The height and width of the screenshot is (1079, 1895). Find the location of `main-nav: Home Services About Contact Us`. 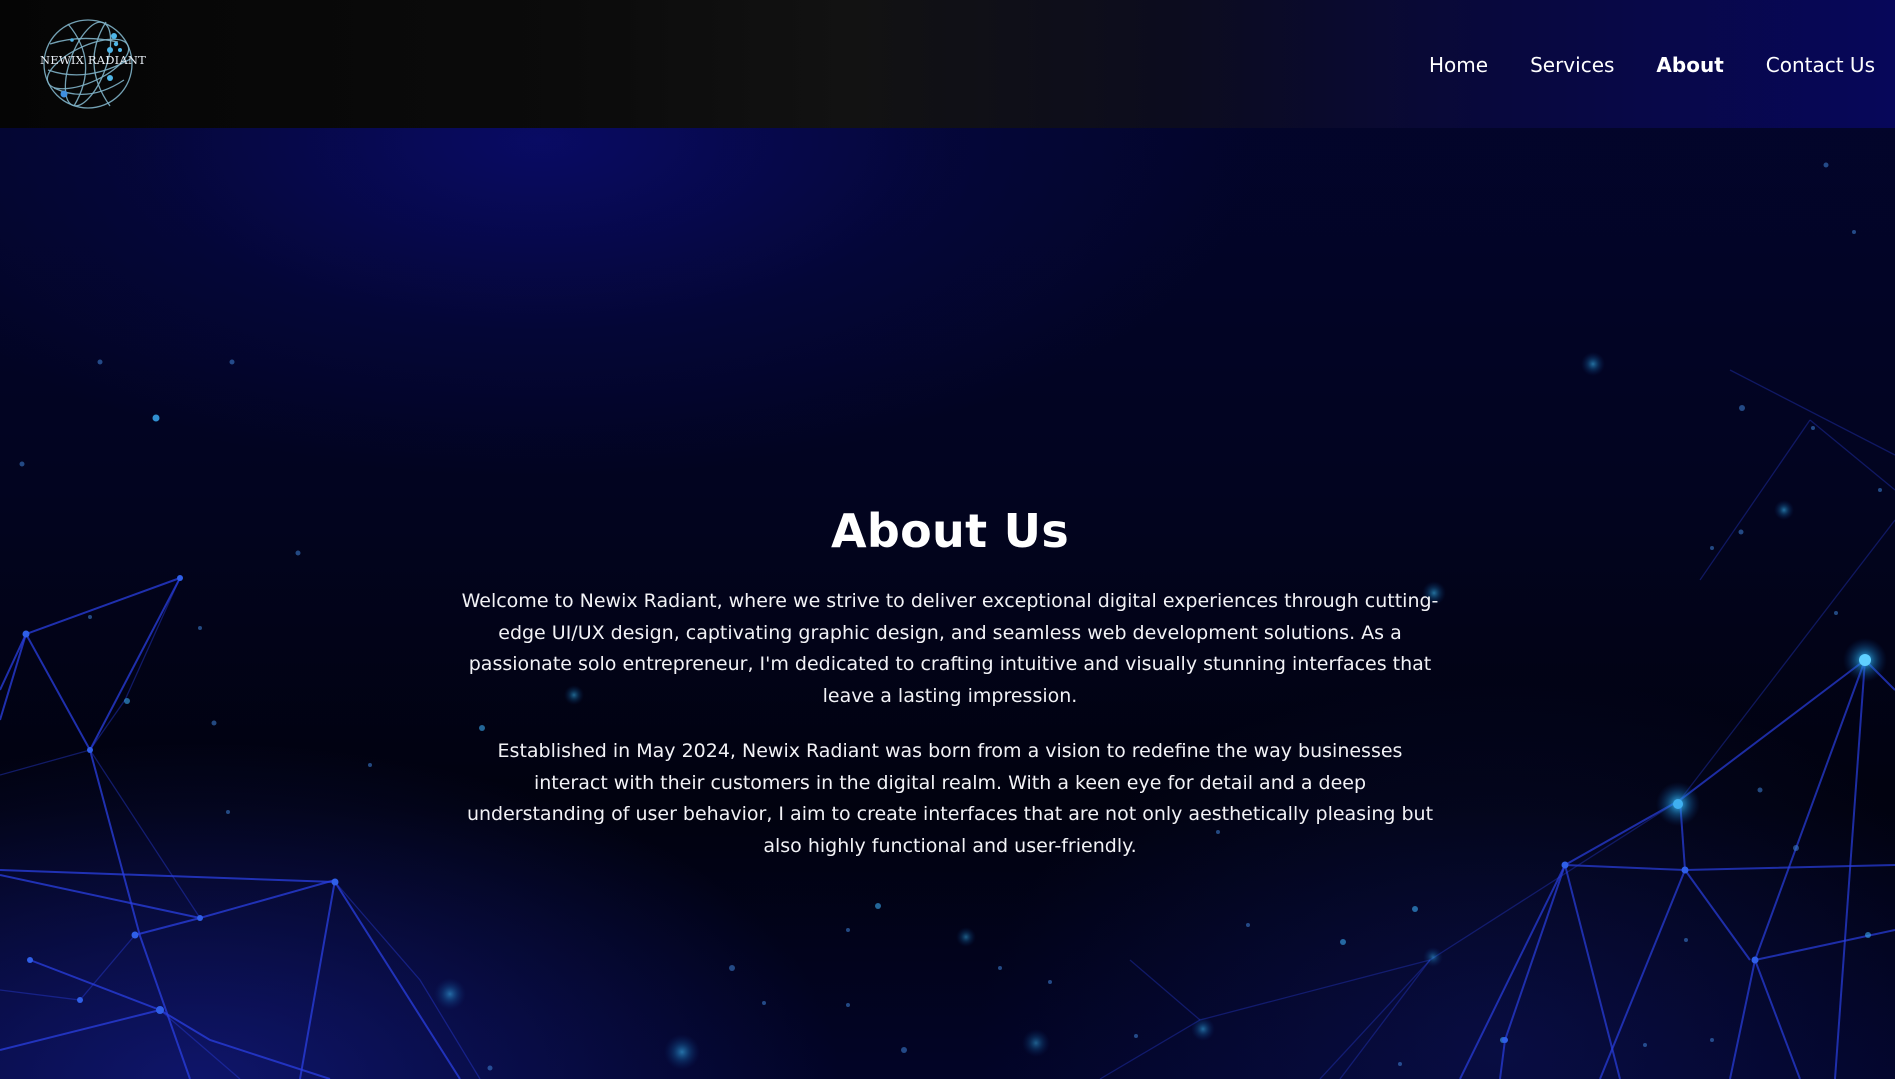

main-nav: Home Services About Contact Us is located at coordinates (1631, 65).